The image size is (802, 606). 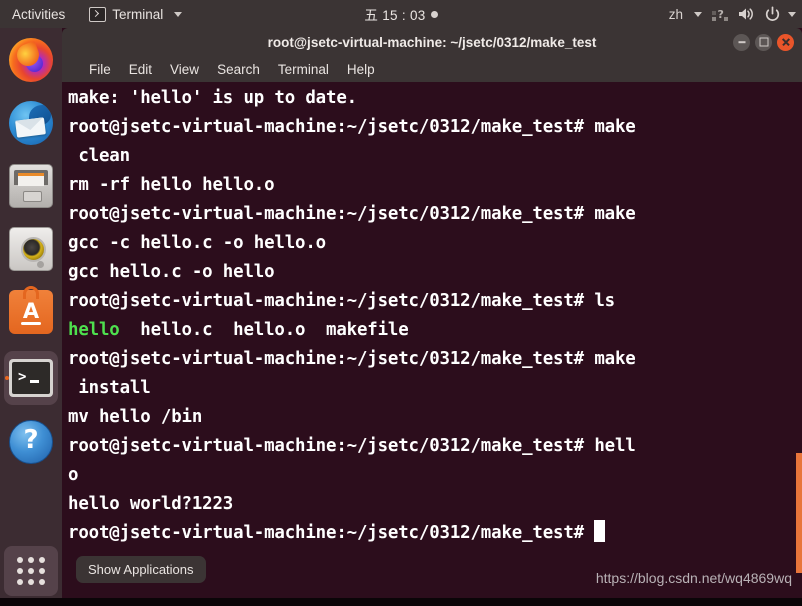 I want to click on menu-bar: File Edit View Search Terminal Help, so click(x=432, y=69).